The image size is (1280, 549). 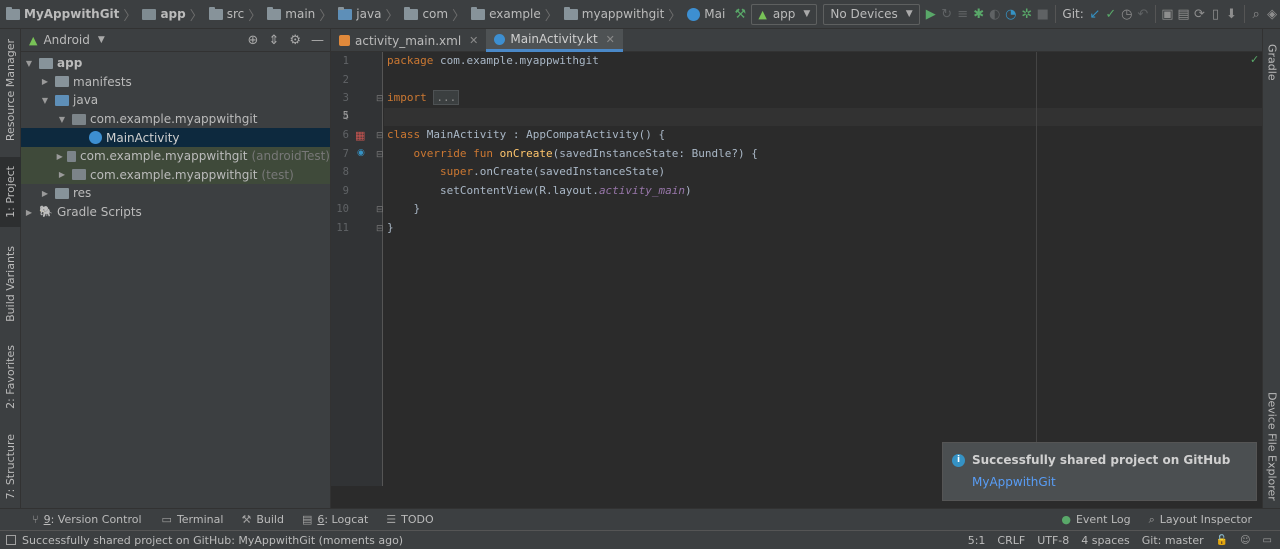 I want to click on caret-position: 5:1, so click(x=977, y=540).